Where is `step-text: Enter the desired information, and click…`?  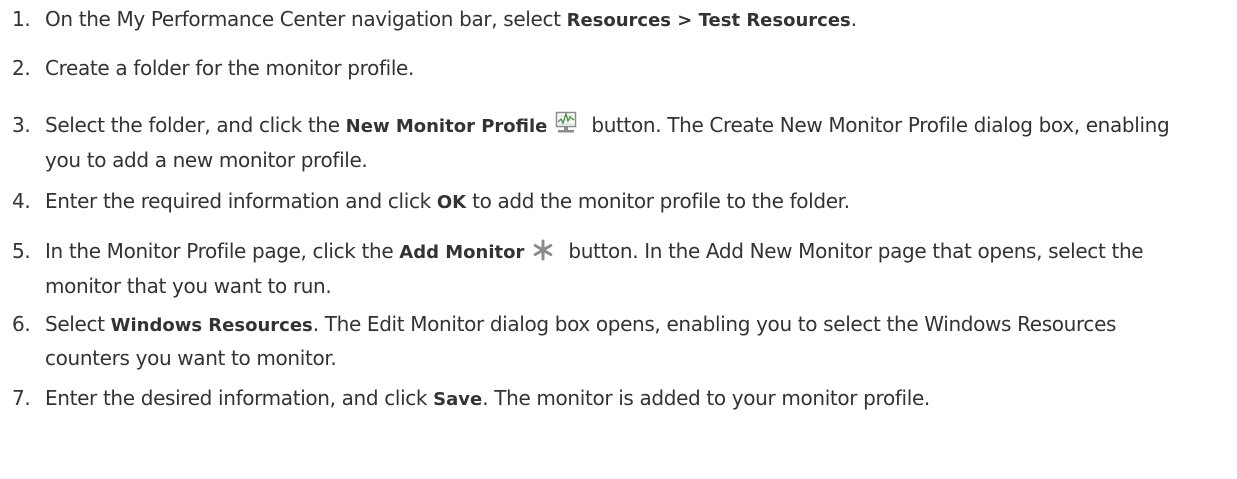 step-text: Enter the desired information, and click… is located at coordinates (487, 398).